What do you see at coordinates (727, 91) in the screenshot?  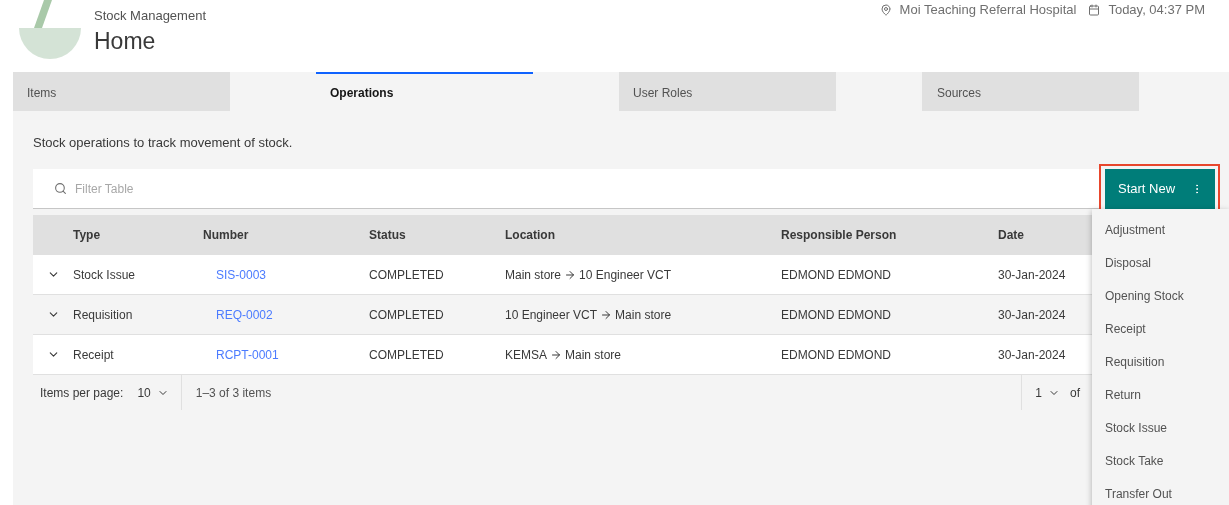 I see `tab: User Roles` at bounding box center [727, 91].